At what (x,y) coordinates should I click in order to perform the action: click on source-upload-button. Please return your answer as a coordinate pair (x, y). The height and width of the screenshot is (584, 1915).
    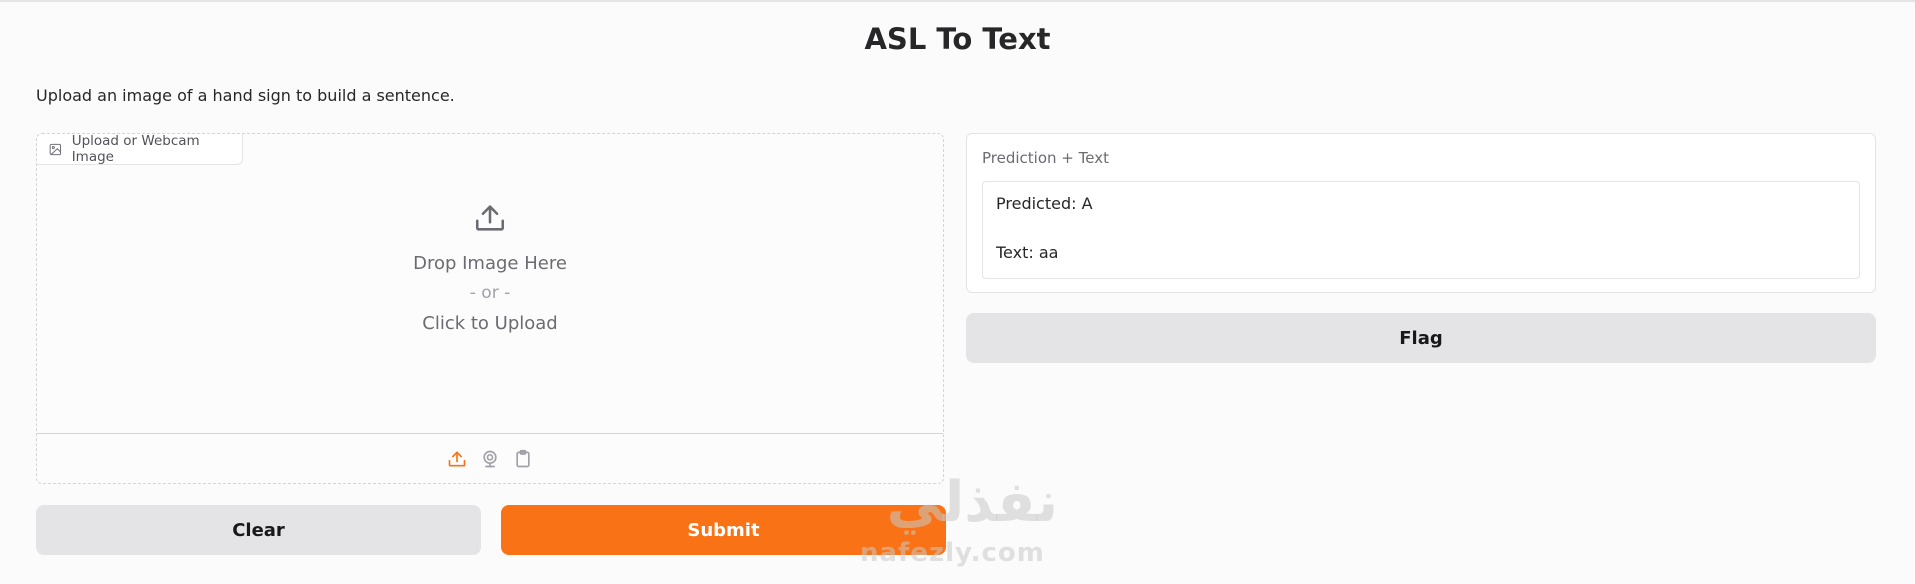
    Looking at the image, I should click on (457, 459).